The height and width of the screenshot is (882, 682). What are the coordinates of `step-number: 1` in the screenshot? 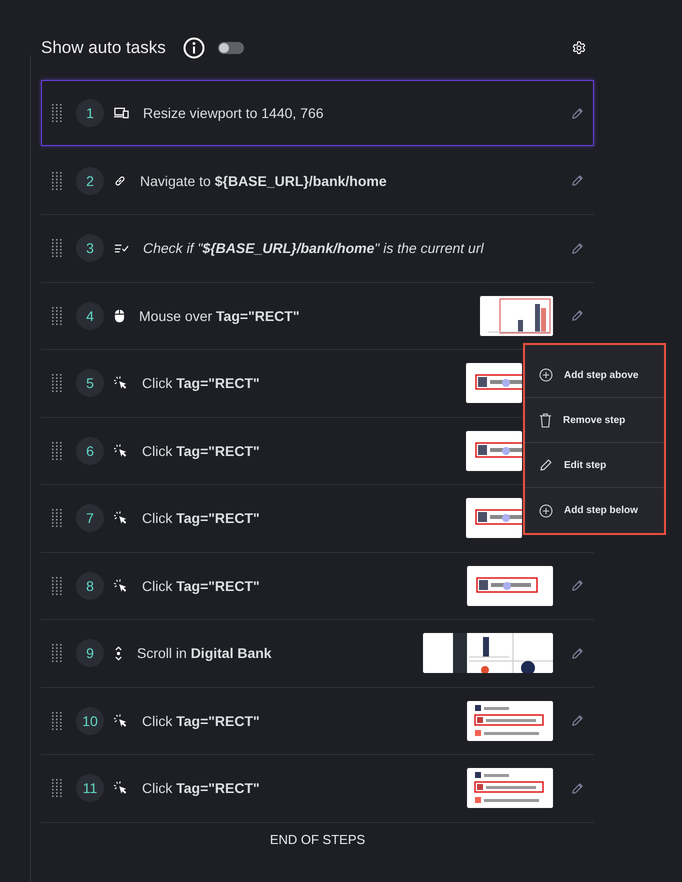 It's located at (90, 113).